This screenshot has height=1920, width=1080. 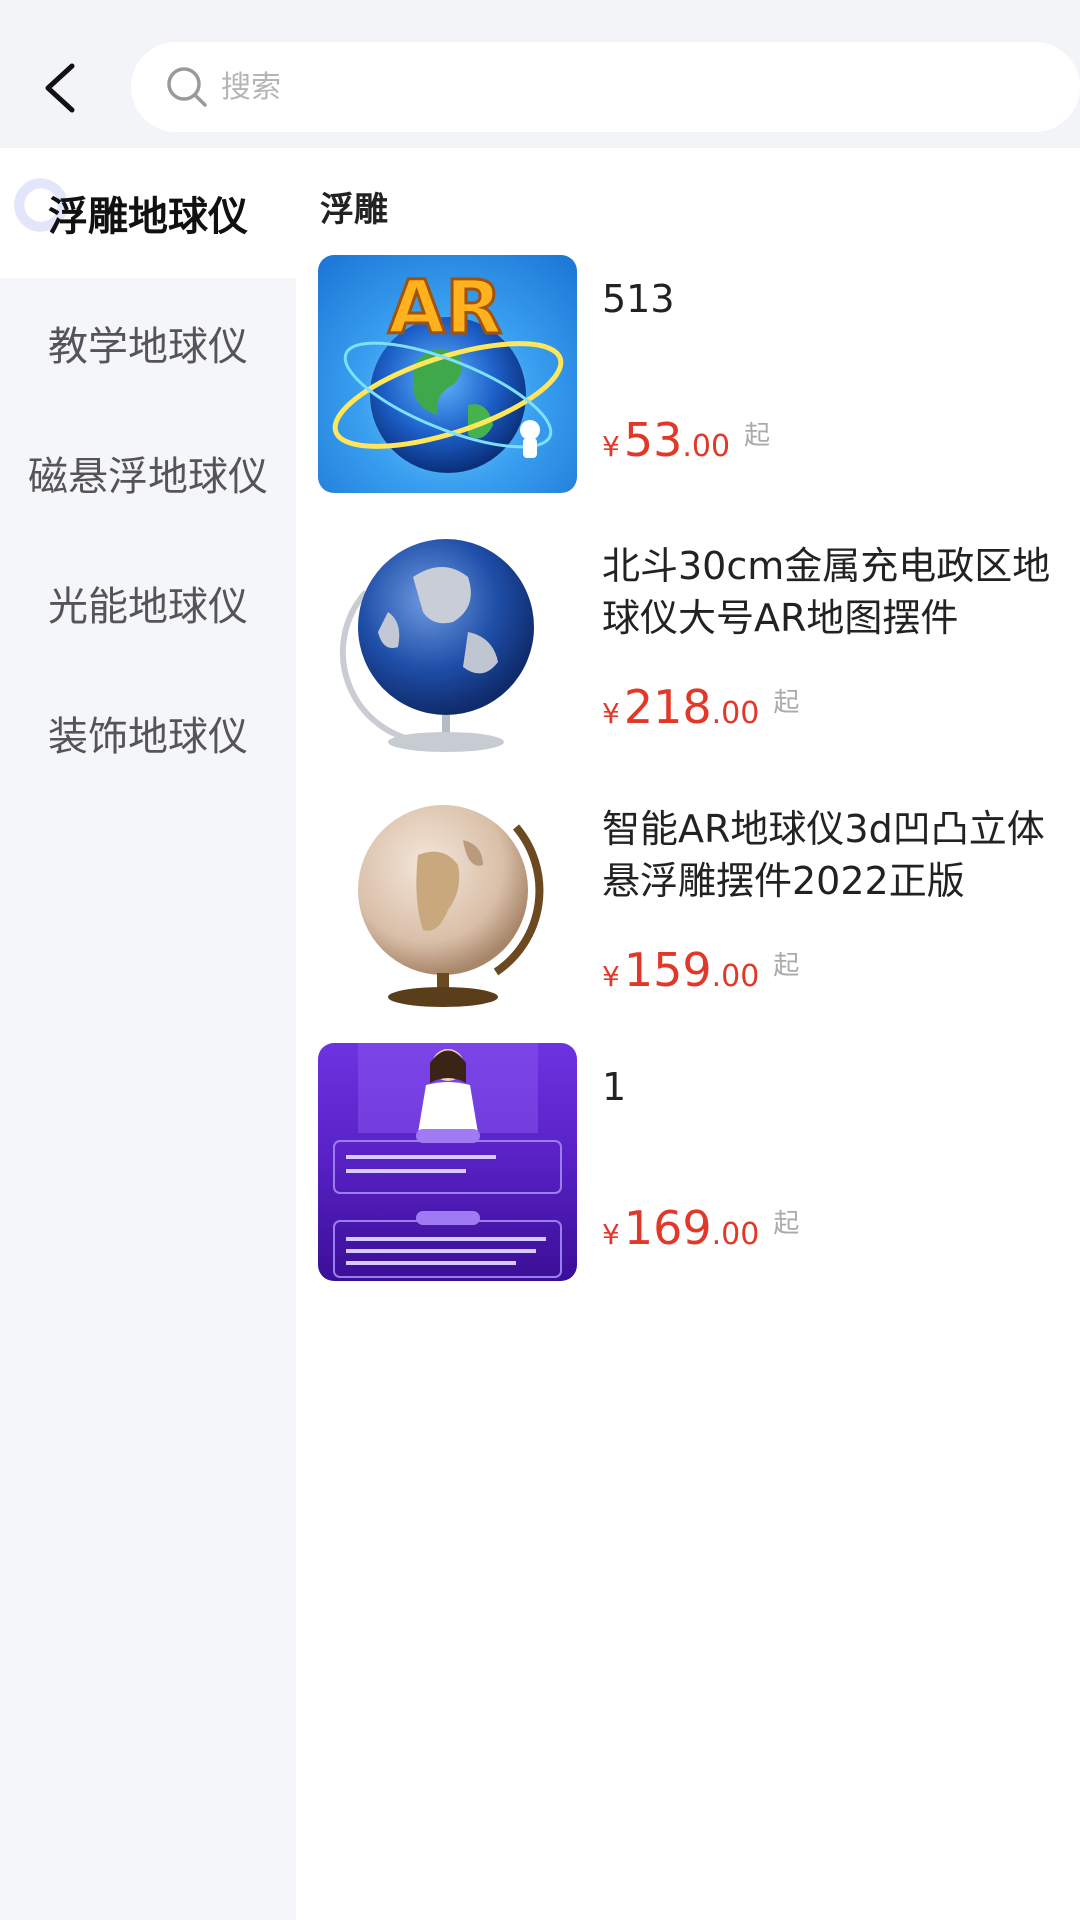 I want to click on sidebar-item-maglev-globe: 磁悬浮地球仪, so click(x=148, y=473).